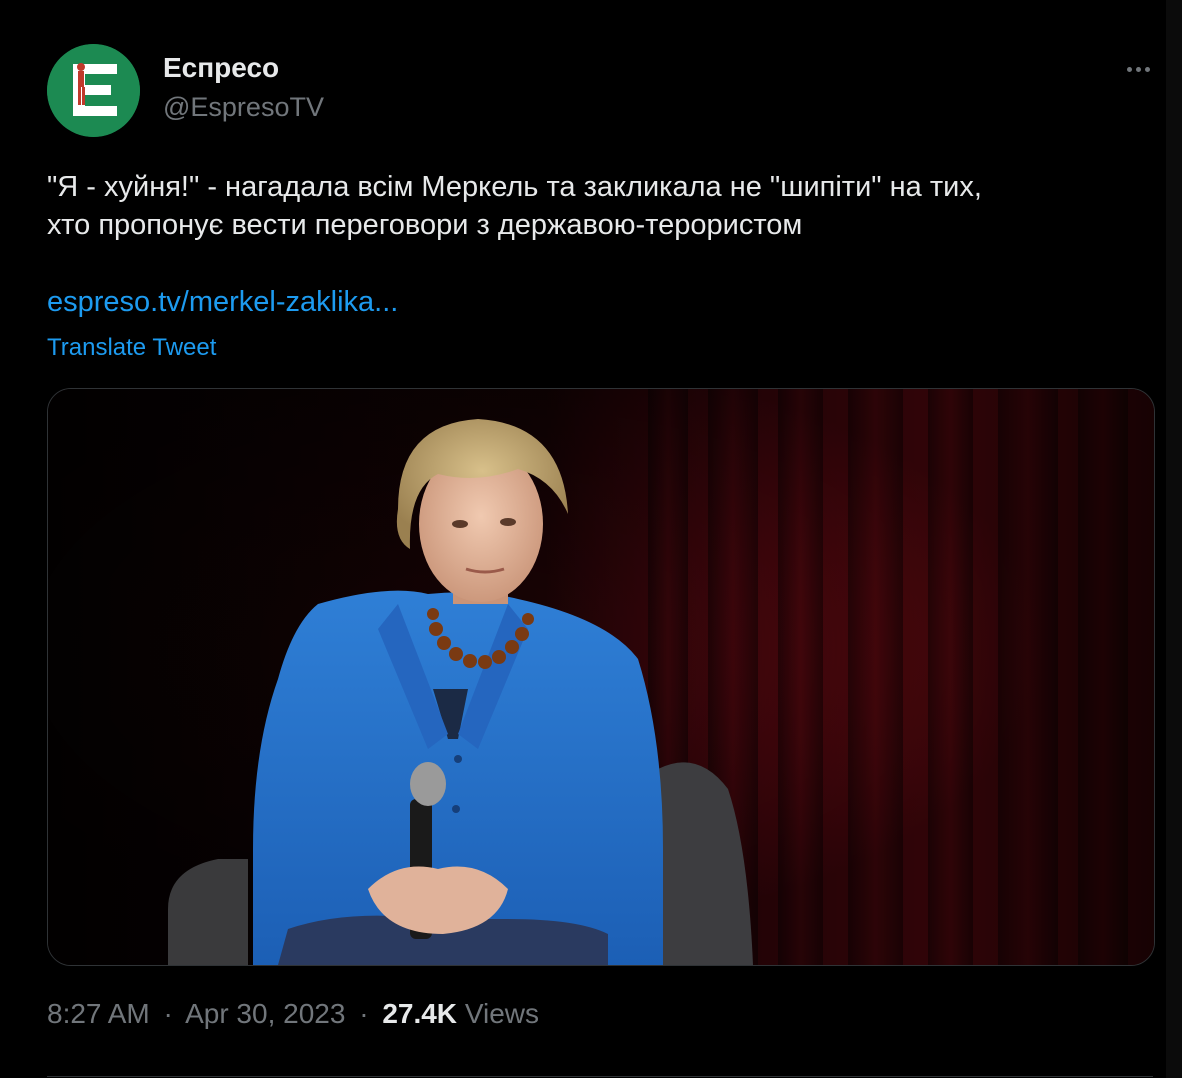  Describe the element at coordinates (265, 1013) in the screenshot. I see `tweet-date: Apr 30, 2023` at that location.